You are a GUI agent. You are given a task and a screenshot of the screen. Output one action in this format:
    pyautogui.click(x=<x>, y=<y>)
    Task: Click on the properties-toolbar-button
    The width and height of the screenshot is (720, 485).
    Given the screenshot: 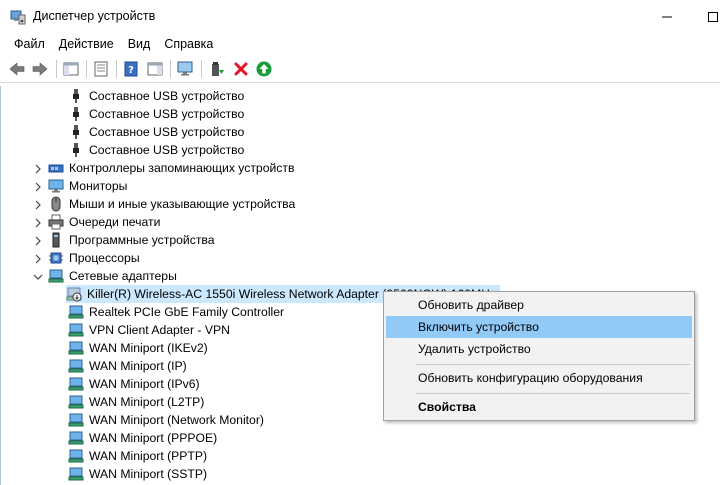 What is the action you would take?
    pyautogui.click(x=101, y=69)
    